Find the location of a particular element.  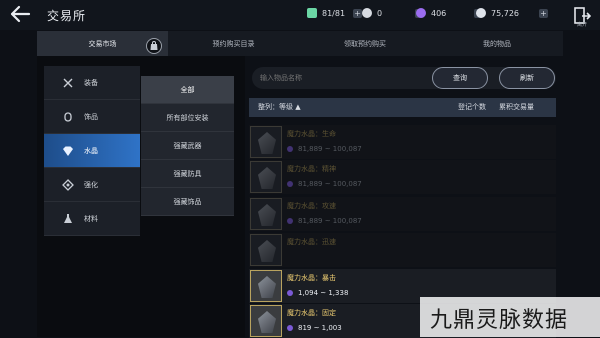

crossed-swords-icon is located at coordinates (68, 82).